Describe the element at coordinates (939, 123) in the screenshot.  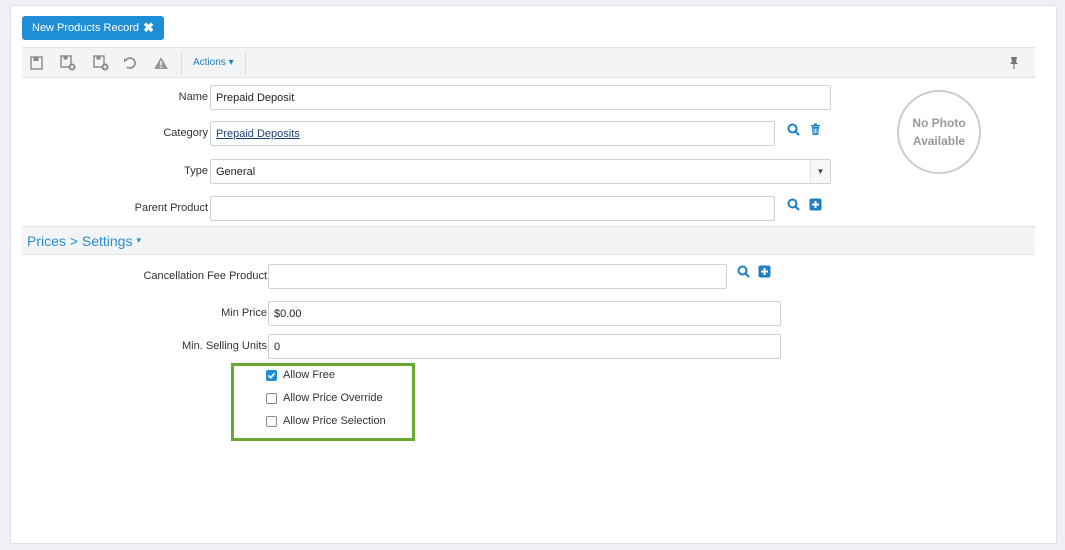
I see `photo-text-line1: No Photo` at that location.